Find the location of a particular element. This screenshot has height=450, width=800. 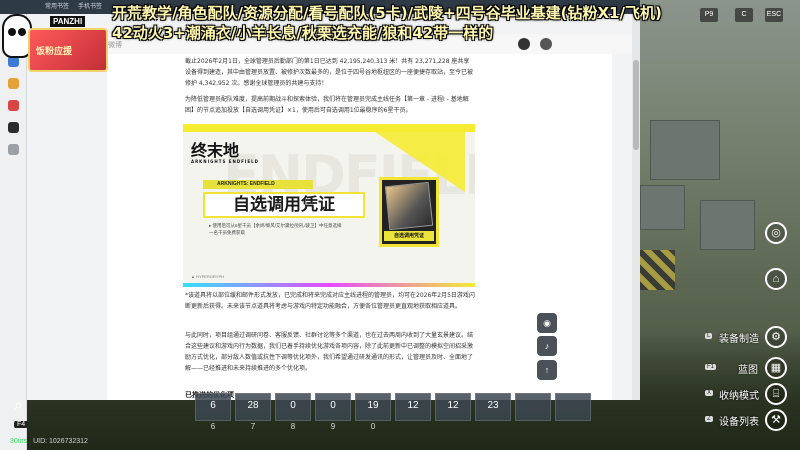

bell-icon: ♪ is located at coordinates (547, 346).